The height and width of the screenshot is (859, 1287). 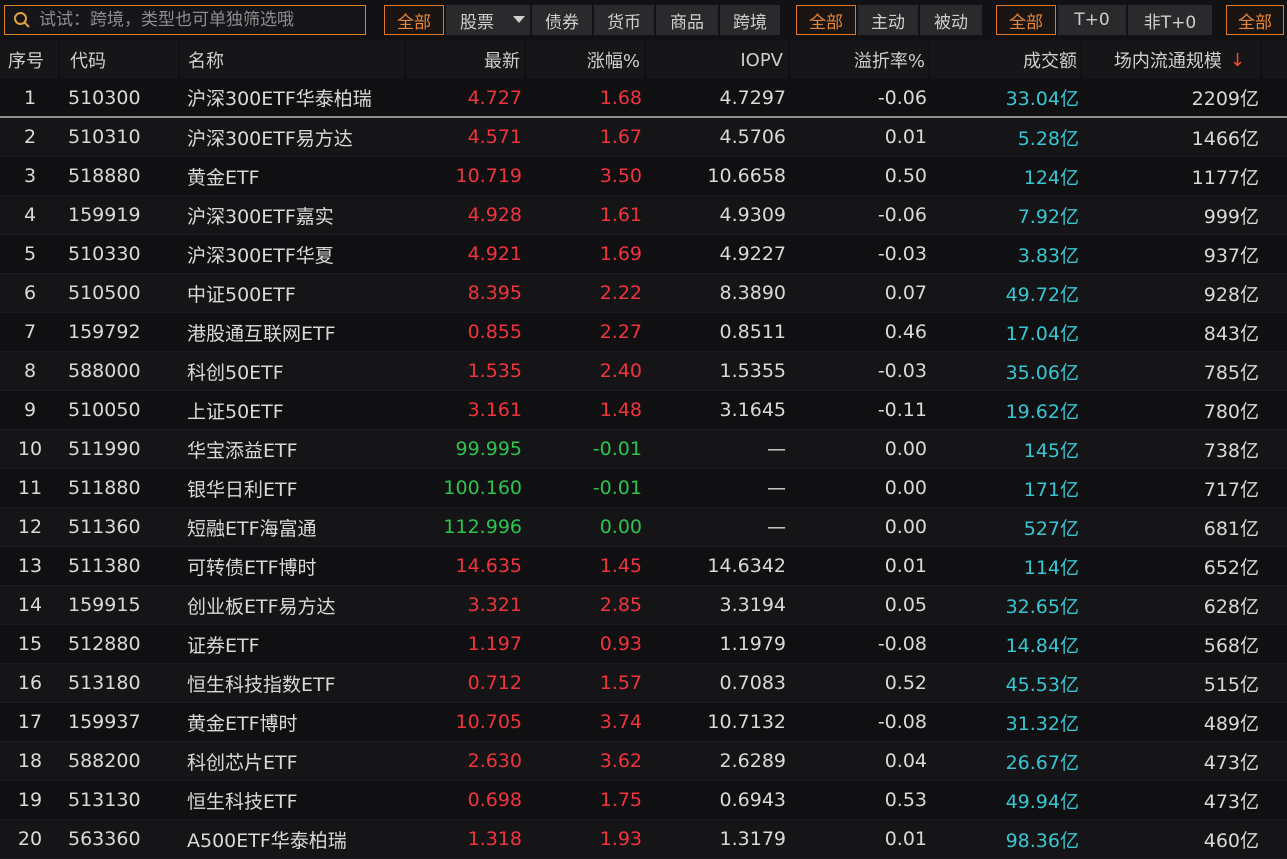 What do you see at coordinates (643, 488) in the screenshot?
I see `table-row: 11 511880 银华日利ETF 100.160 -0.01 — 0.00 171亿 717亿` at bounding box center [643, 488].